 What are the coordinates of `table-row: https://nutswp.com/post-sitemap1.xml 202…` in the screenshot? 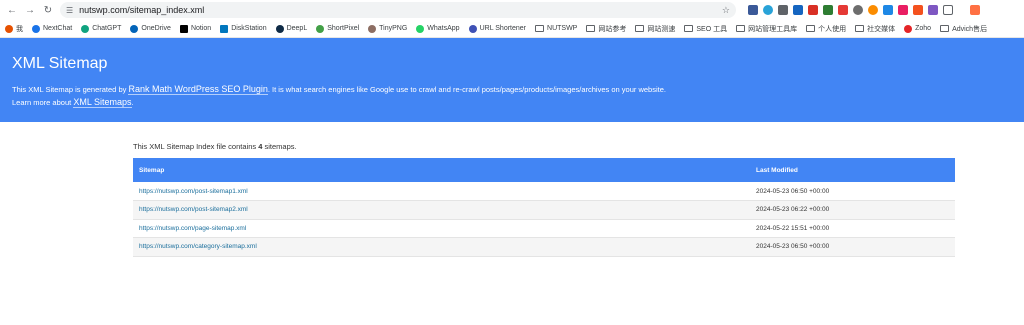 It's located at (544, 191).